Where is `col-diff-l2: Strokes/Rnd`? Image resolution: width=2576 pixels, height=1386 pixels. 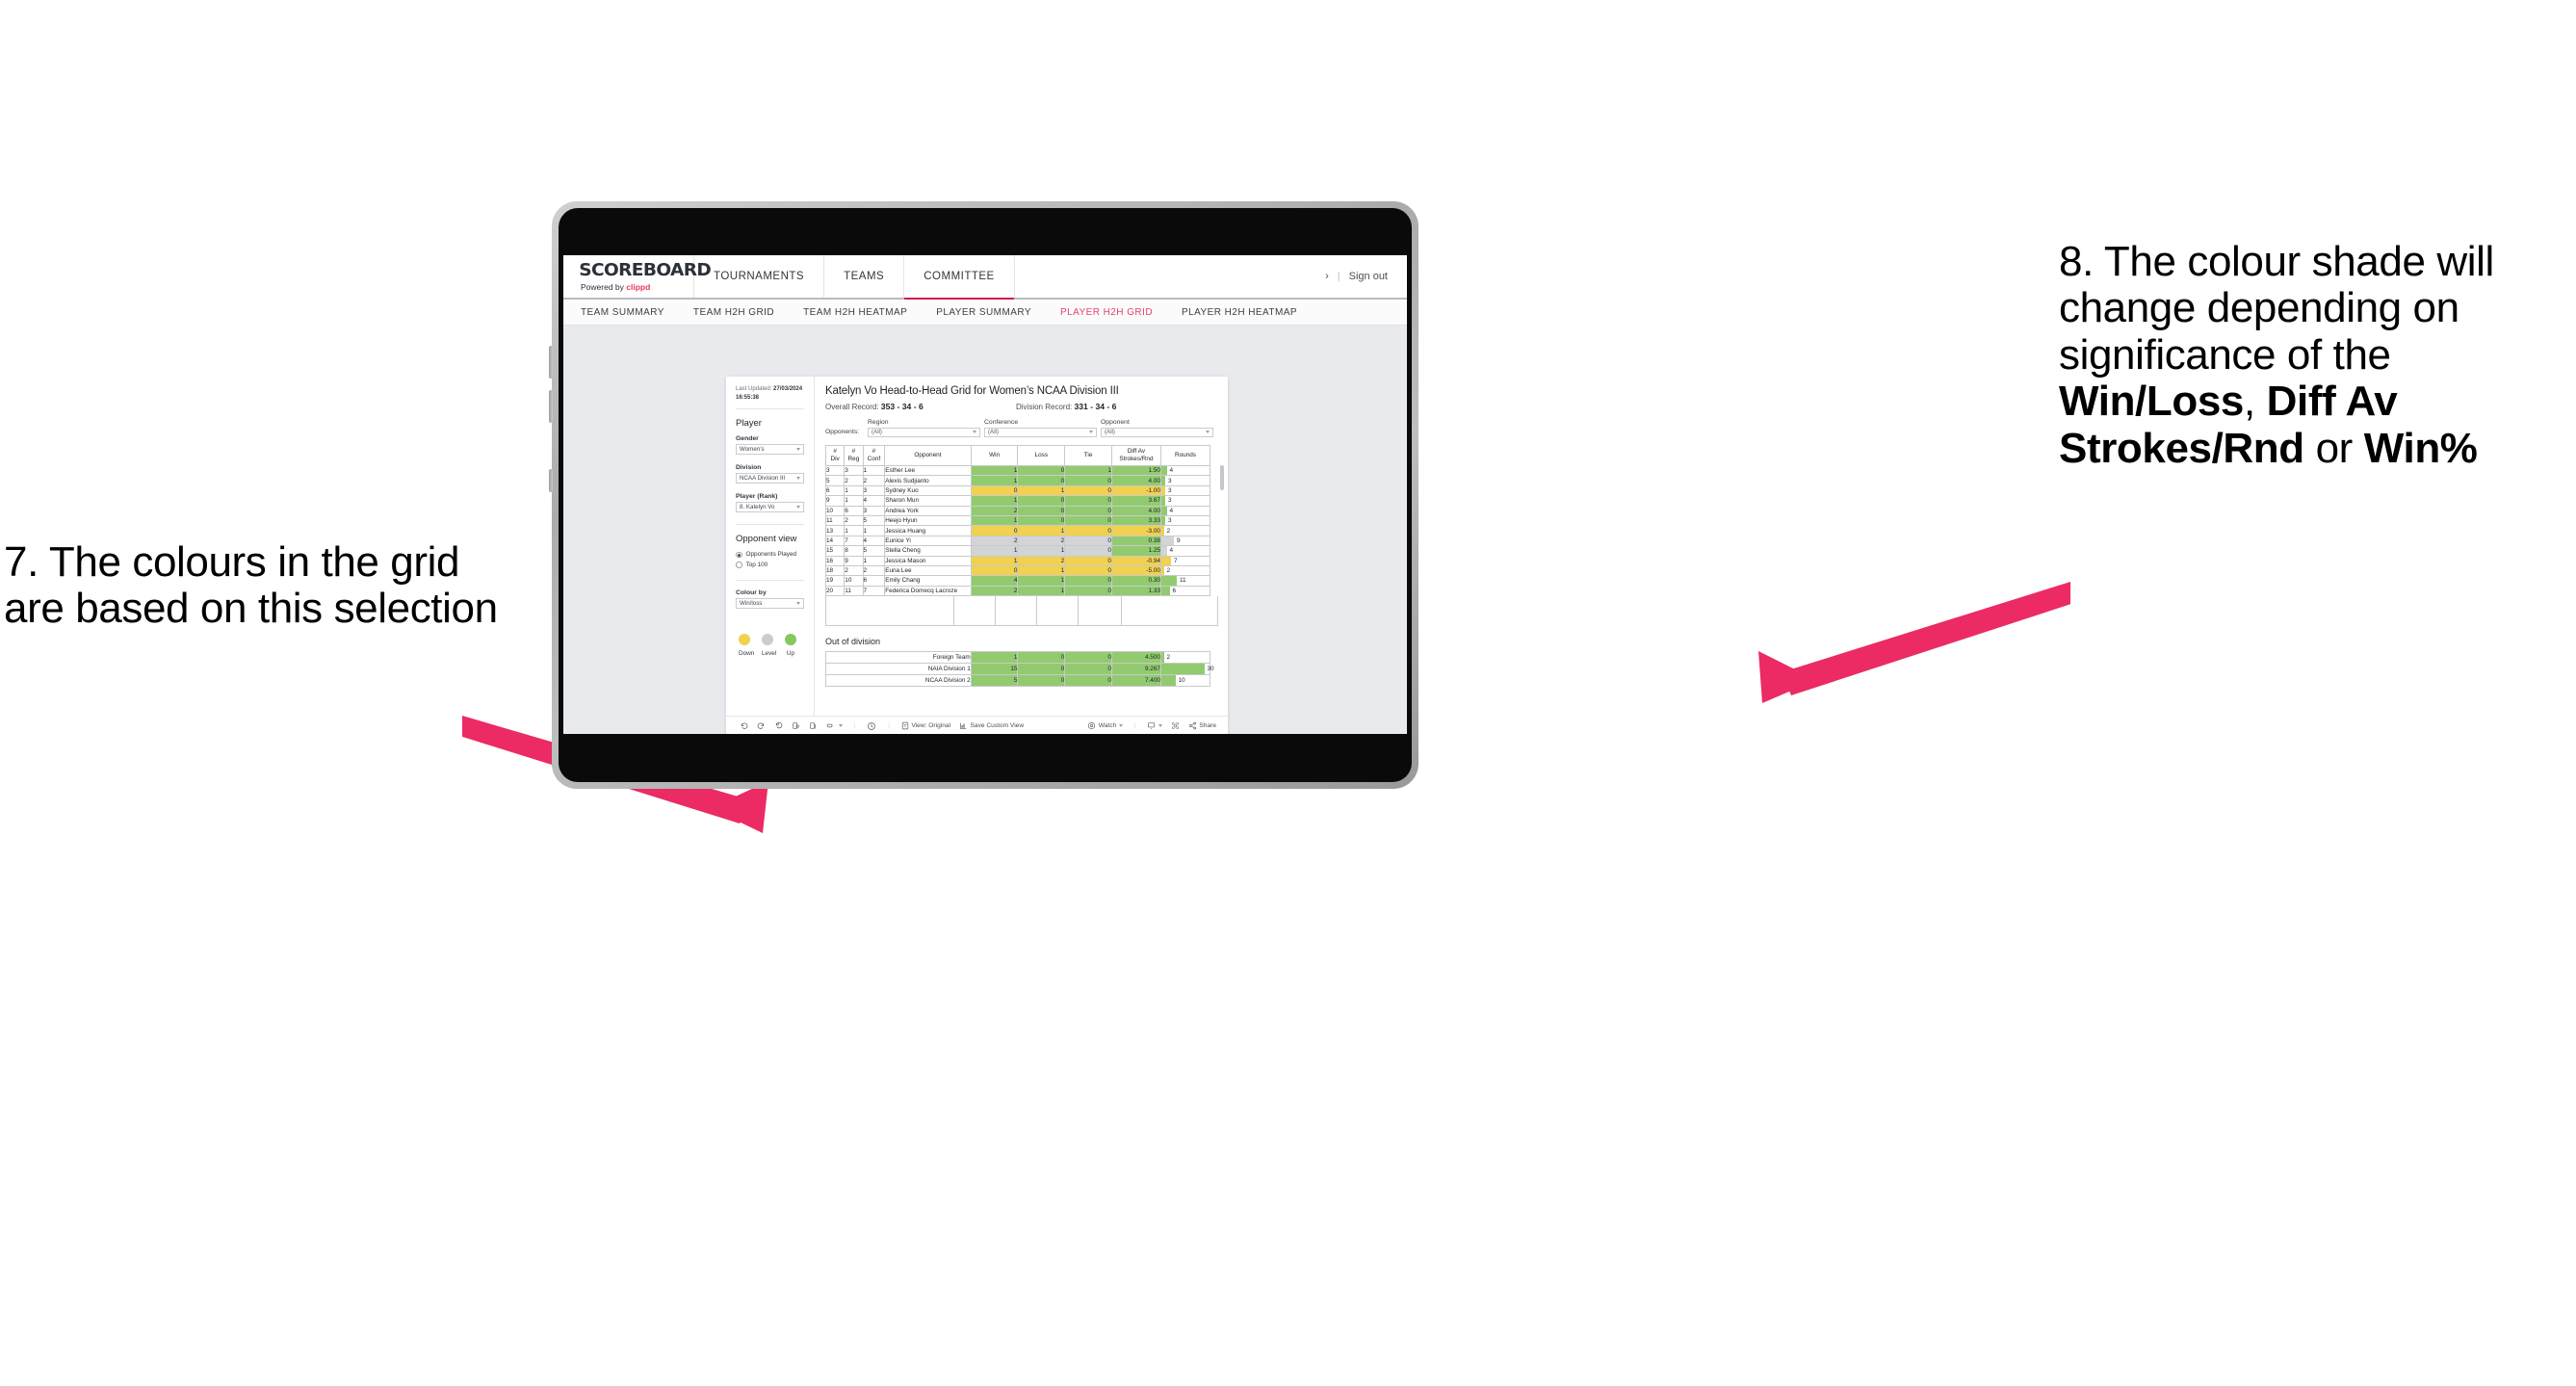
col-diff-l2: Strokes/Rnd is located at coordinates (1136, 459).